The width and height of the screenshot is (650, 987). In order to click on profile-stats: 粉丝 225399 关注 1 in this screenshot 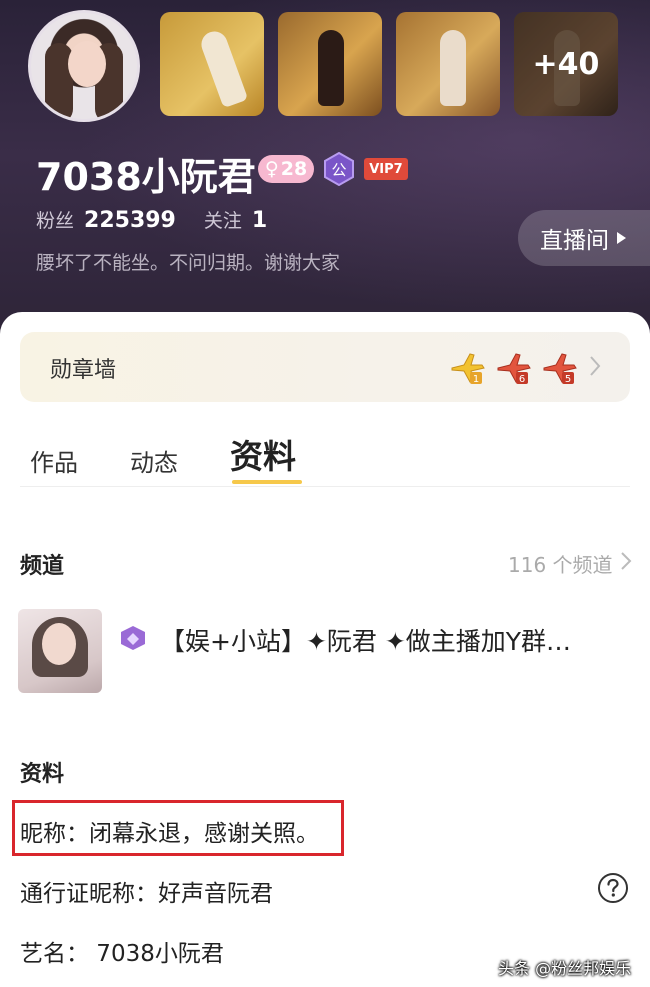, I will do `click(165, 219)`.